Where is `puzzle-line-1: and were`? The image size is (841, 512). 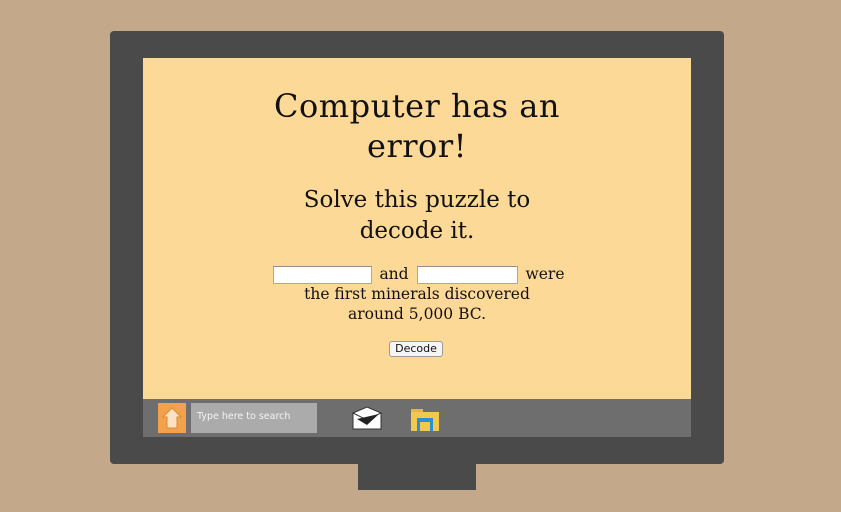
puzzle-line-1: and were is located at coordinates (417, 274).